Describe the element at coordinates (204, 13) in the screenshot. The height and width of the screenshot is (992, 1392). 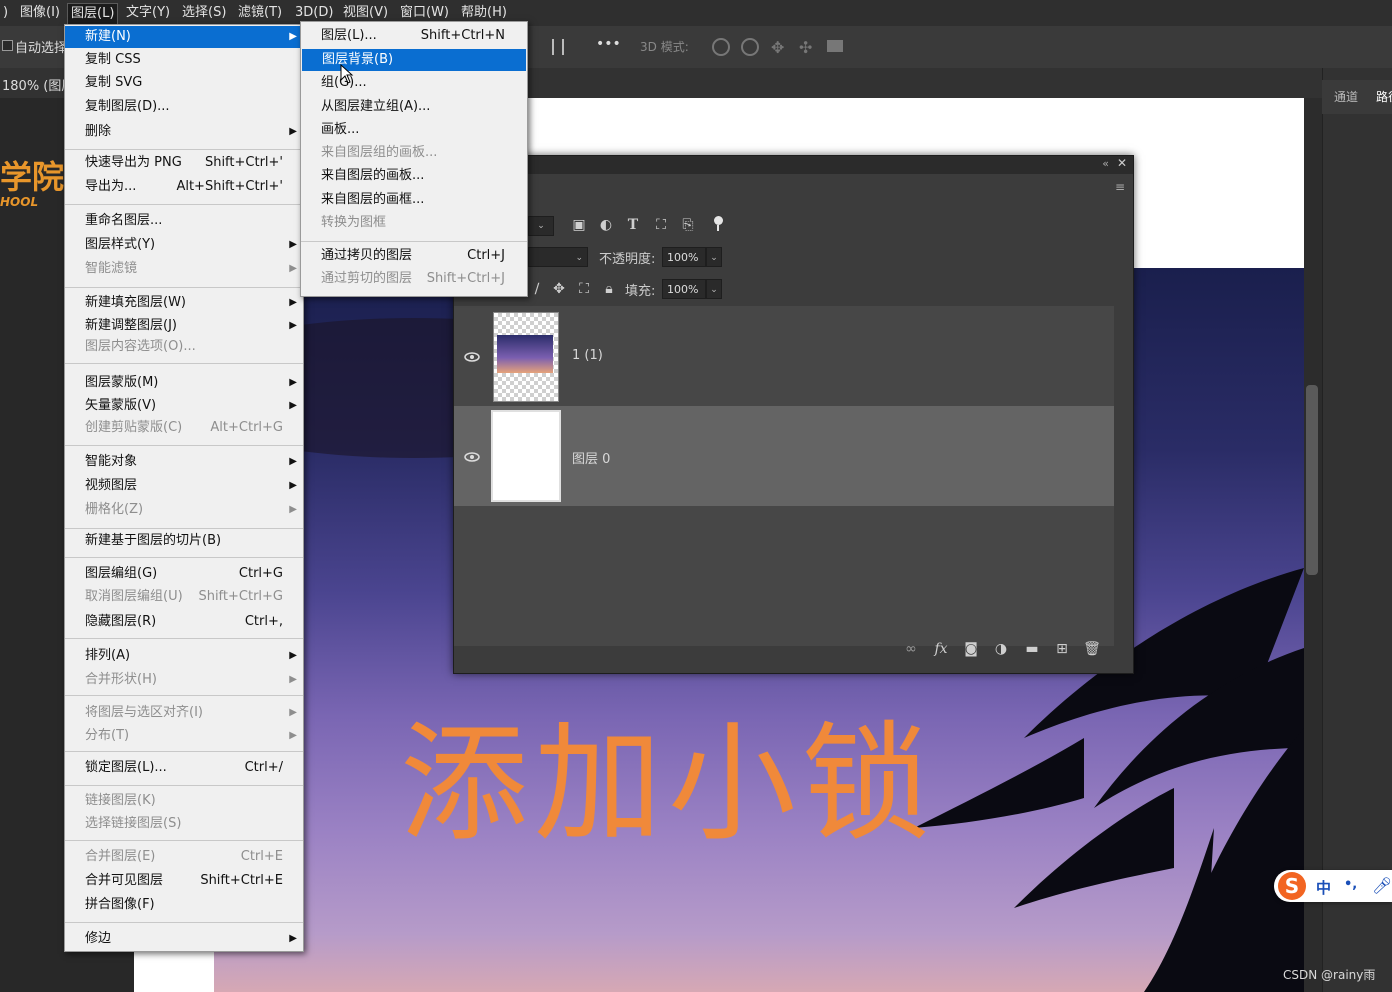
I see `menu-item-select: 选择(S)` at that location.